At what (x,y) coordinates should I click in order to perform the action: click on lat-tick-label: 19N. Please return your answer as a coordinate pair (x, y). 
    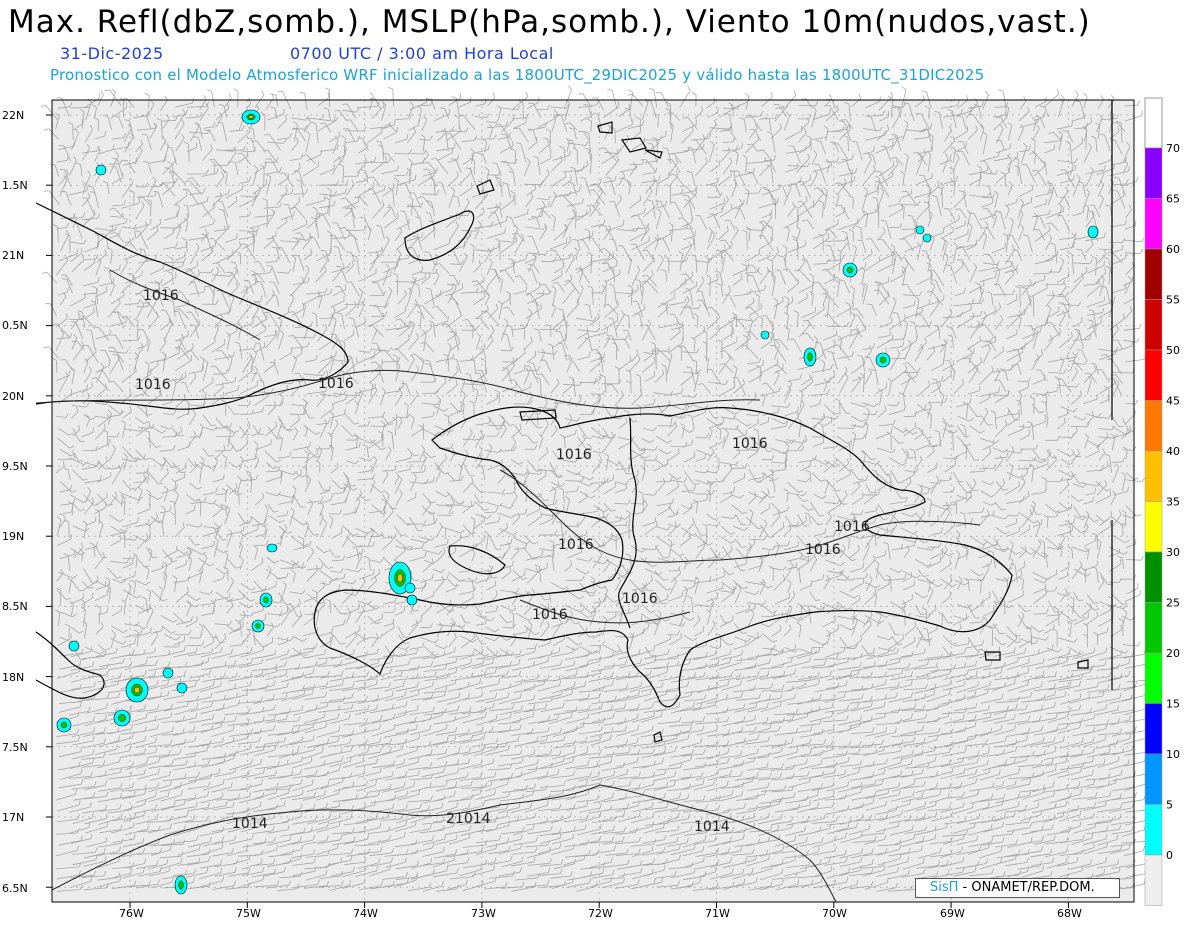
    Looking at the image, I should click on (13, 536).